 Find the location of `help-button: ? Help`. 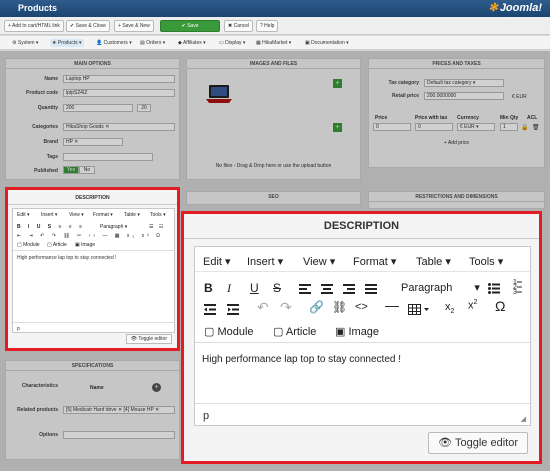

help-button: ? Help is located at coordinates (267, 26).